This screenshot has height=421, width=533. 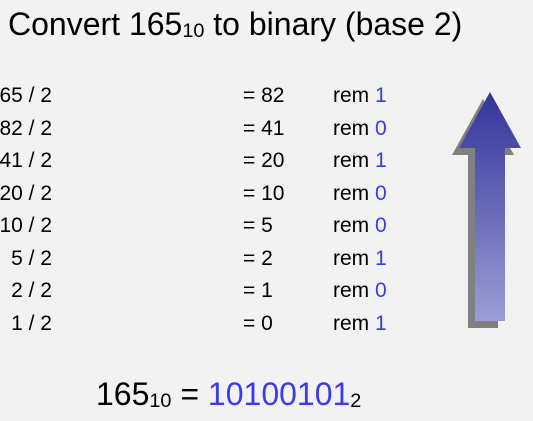 I want to click on result-equals: =, so click(x=189, y=394).